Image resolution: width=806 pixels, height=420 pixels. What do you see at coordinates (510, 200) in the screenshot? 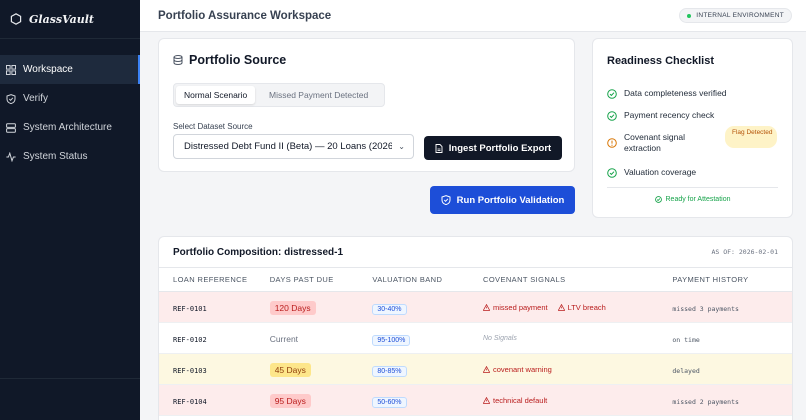
I see `run-button-label: Run Portfolio Validation` at bounding box center [510, 200].